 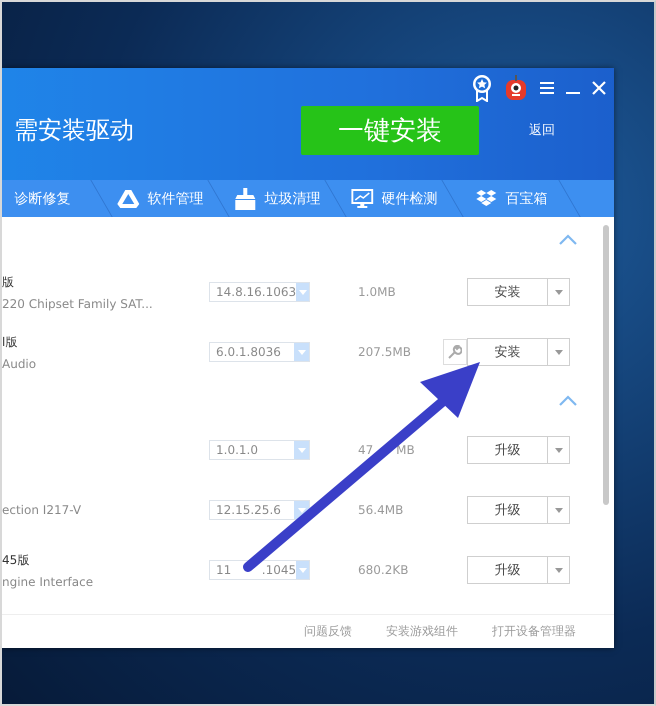 What do you see at coordinates (385, 352) in the screenshot?
I see `driver-size: 207.5MB` at bounding box center [385, 352].